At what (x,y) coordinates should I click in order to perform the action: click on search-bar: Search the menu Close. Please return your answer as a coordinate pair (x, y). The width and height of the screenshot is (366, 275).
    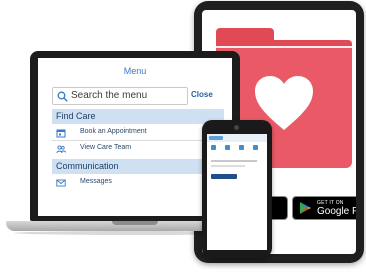
    Looking at the image, I should click on (138, 96).